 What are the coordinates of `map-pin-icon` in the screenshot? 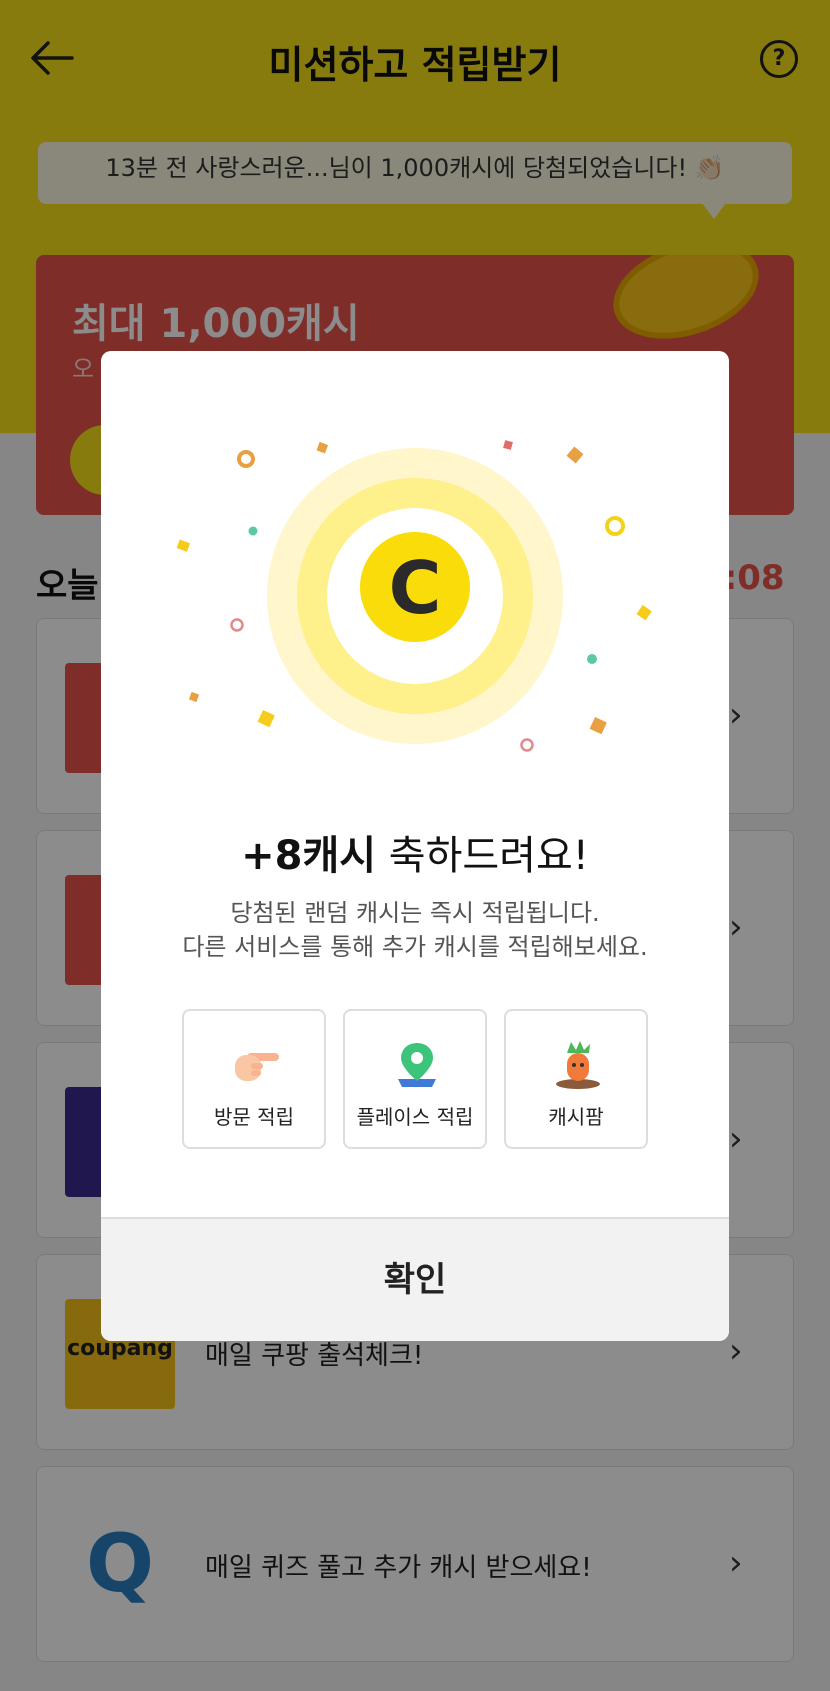 It's located at (417, 1065).